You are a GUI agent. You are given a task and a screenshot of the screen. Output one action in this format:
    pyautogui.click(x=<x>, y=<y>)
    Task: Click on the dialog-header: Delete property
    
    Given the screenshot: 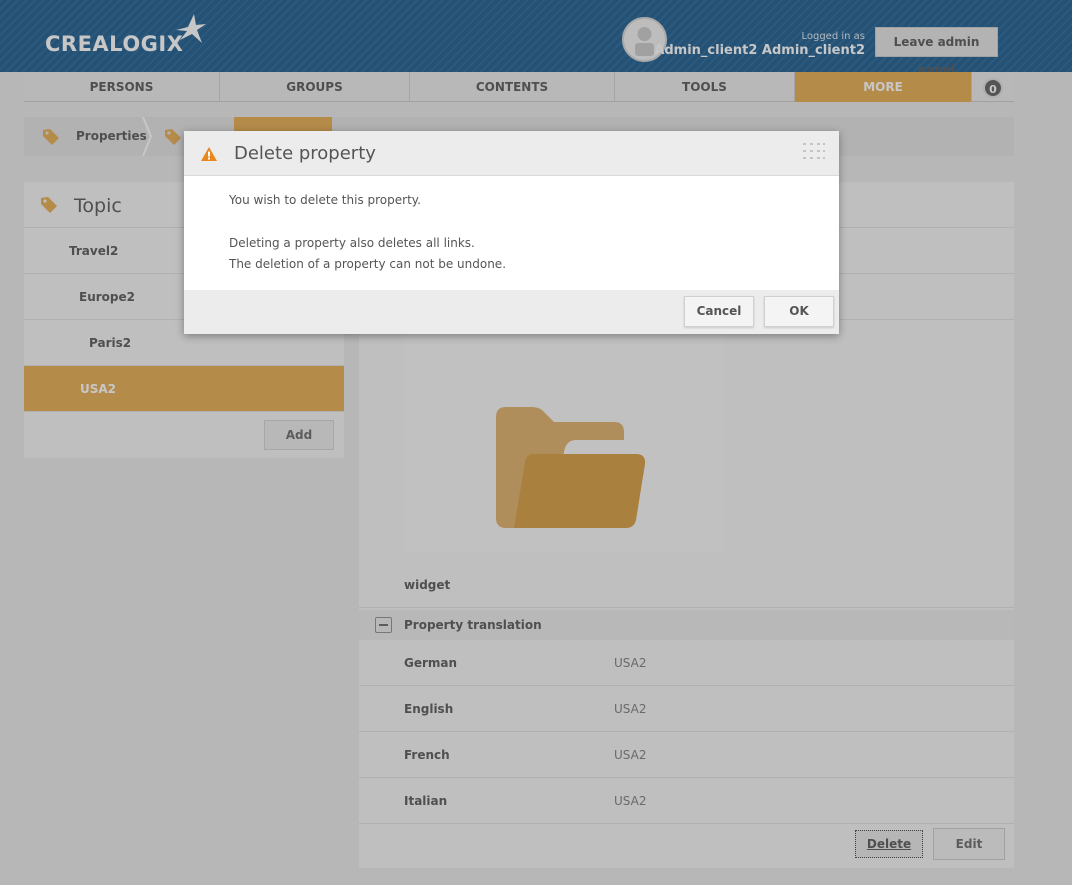 What is the action you would take?
    pyautogui.click(x=511, y=153)
    